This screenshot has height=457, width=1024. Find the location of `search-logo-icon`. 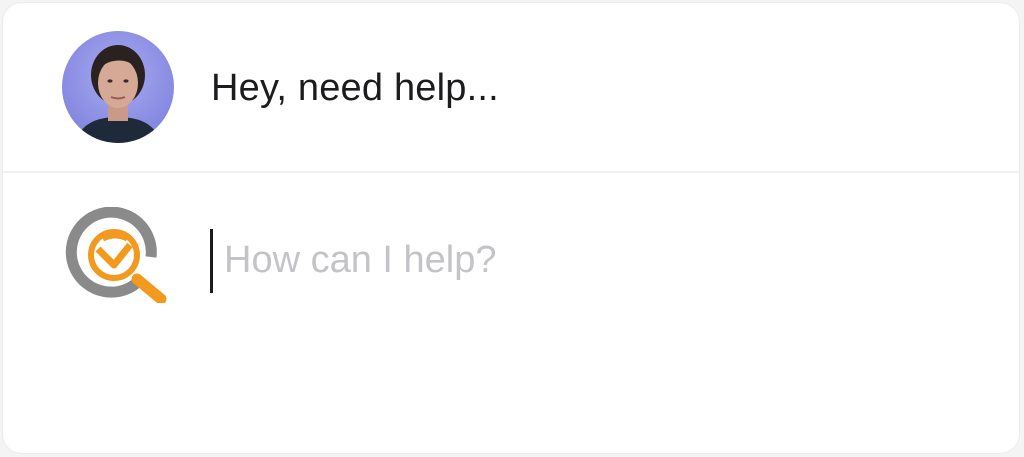

search-logo-icon is located at coordinates (117, 255).